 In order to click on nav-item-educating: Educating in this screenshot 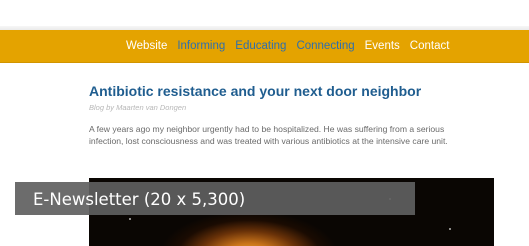, I will do `click(260, 46)`.